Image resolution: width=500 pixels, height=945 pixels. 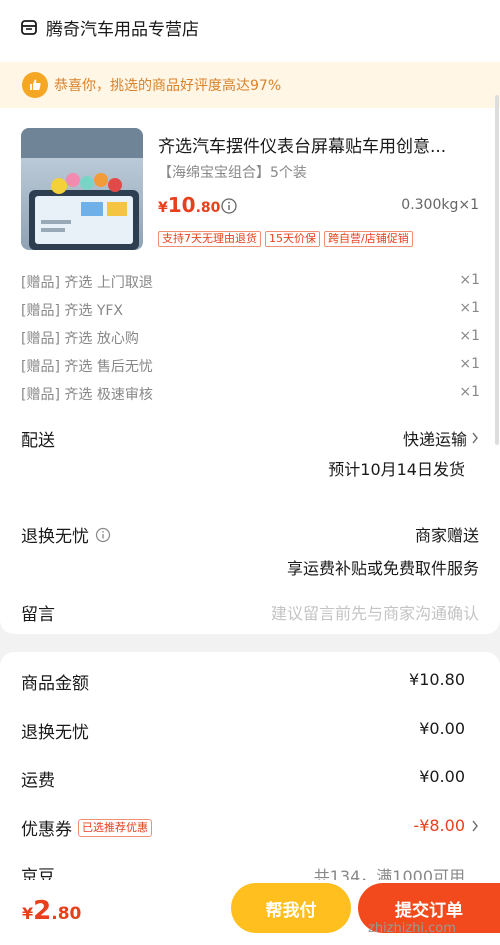 What do you see at coordinates (208, 208) in the screenshot?
I see `price-decimal: .80` at bounding box center [208, 208].